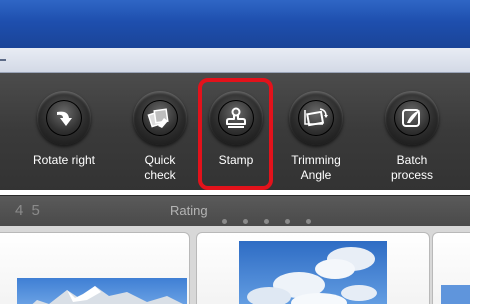 This screenshot has width=490, height=304. I want to click on batch-process-button: Batch process, so click(412, 131).